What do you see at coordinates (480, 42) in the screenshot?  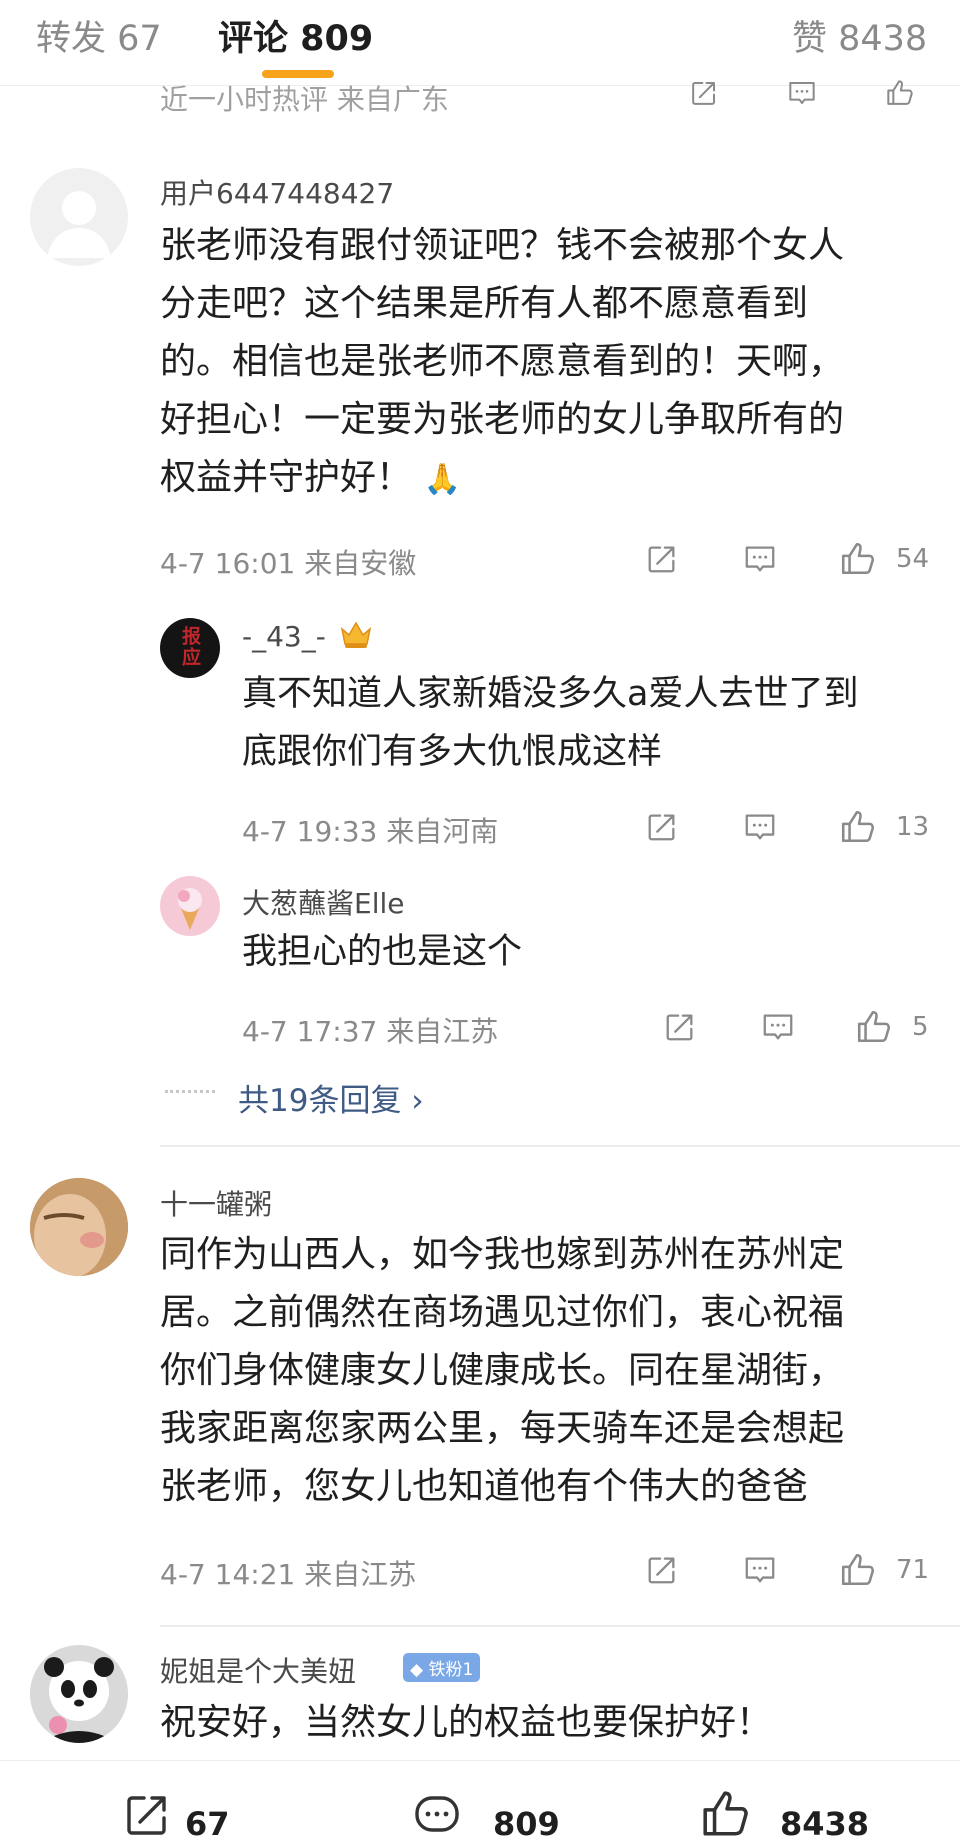 I see `tab-bar: 转发 67 评论 809 赞 8438` at bounding box center [480, 42].